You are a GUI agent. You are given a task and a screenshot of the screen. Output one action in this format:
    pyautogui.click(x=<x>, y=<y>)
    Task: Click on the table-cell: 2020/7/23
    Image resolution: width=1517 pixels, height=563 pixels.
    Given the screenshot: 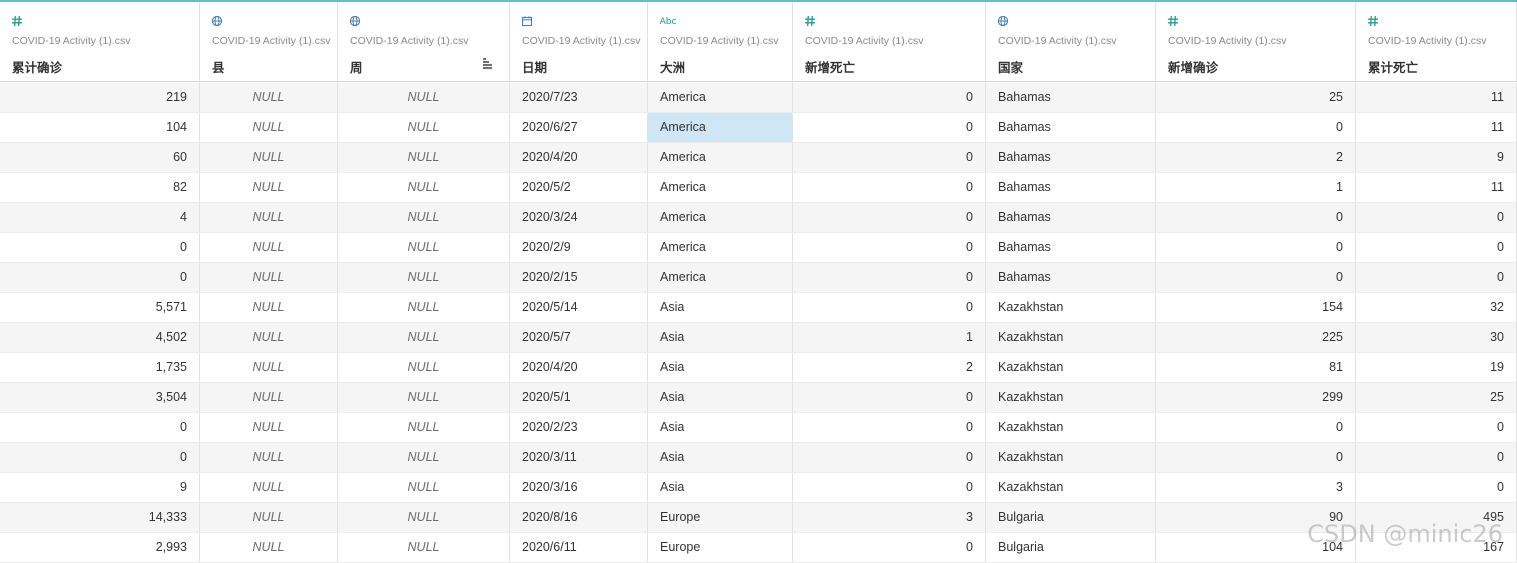 What is the action you would take?
    pyautogui.click(x=579, y=97)
    